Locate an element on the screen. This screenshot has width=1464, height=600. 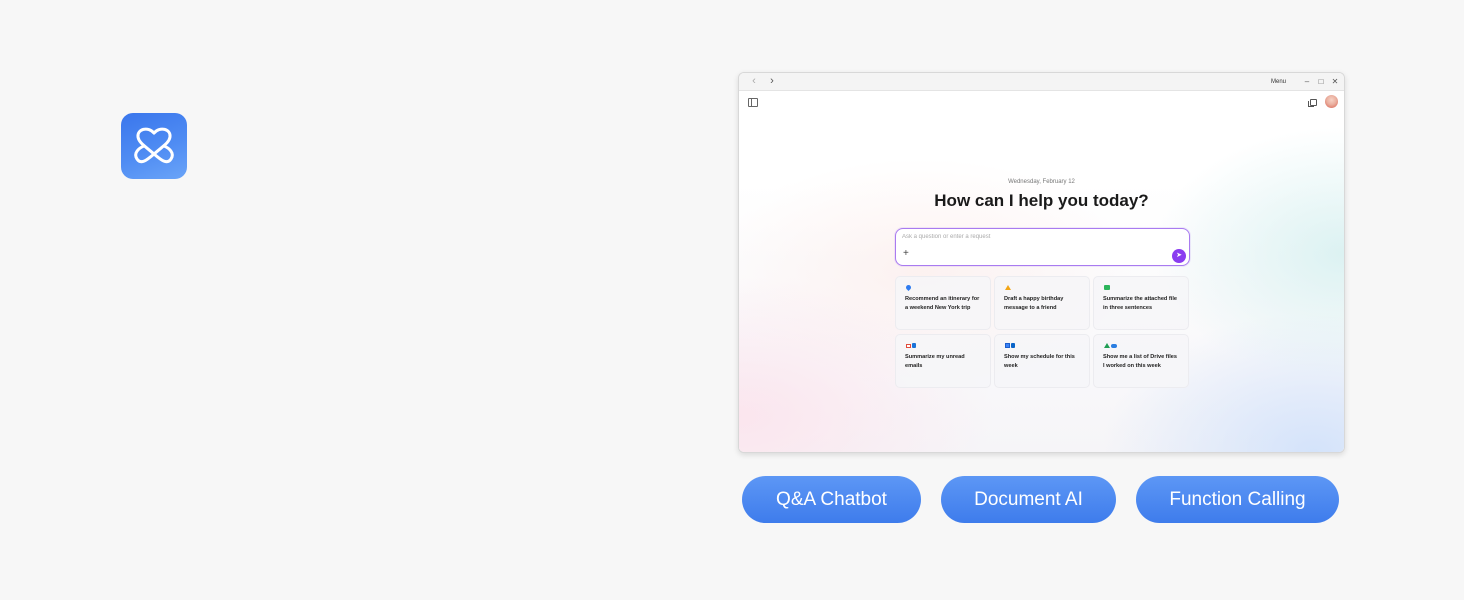
calendar-icon is located at coordinates (1010, 345).